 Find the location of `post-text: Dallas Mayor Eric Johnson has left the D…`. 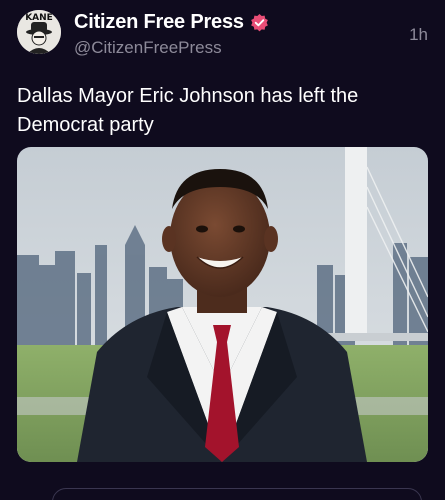

post-text: Dallas Mayor Eric Johnson has left the D… is located at coordinates (188, 110).